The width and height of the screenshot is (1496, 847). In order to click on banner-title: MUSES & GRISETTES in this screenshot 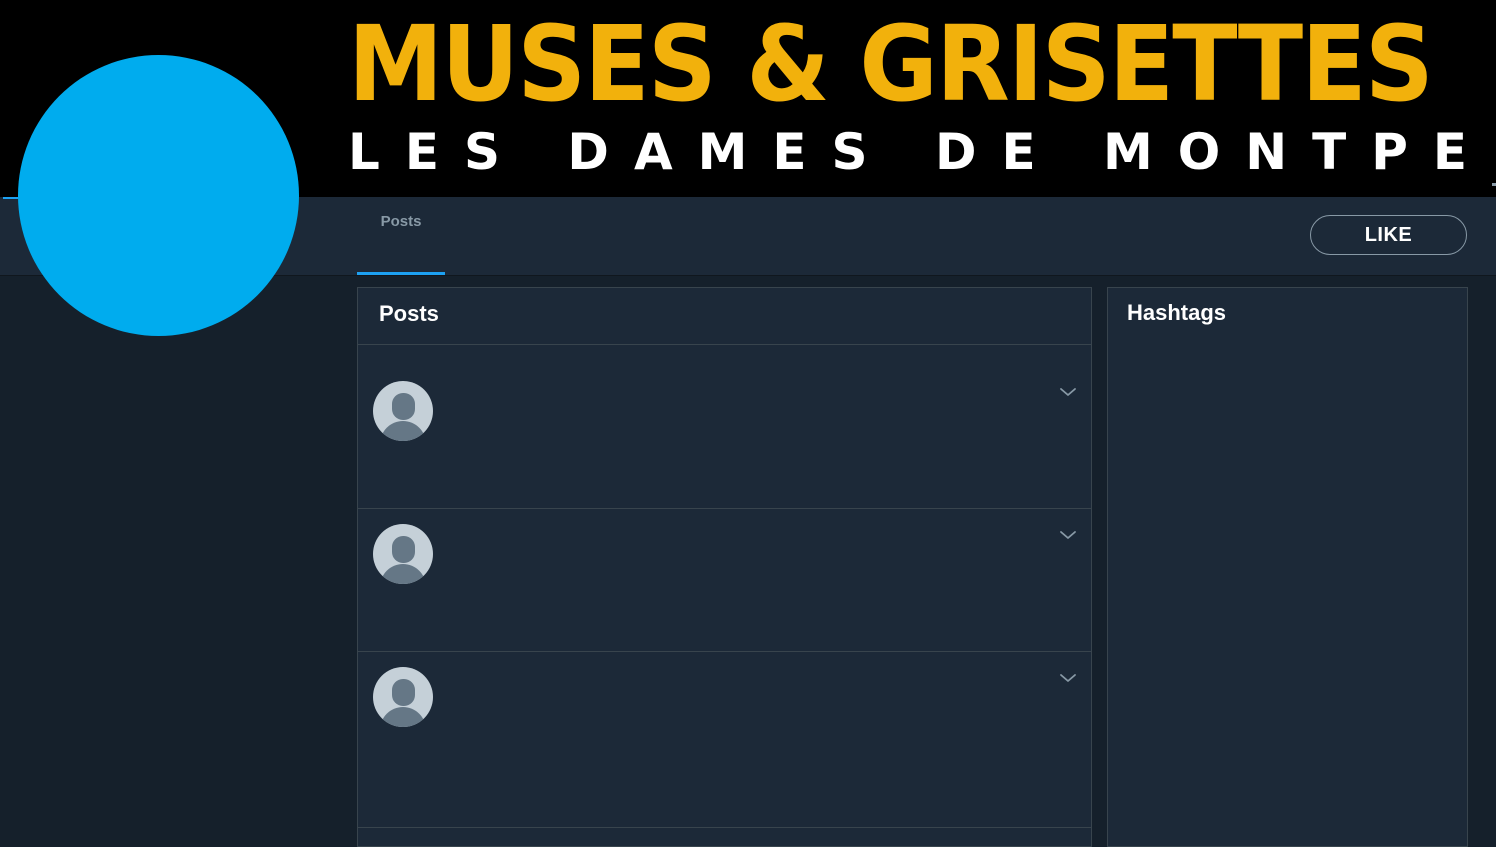, I will do `click(891, 64)`.